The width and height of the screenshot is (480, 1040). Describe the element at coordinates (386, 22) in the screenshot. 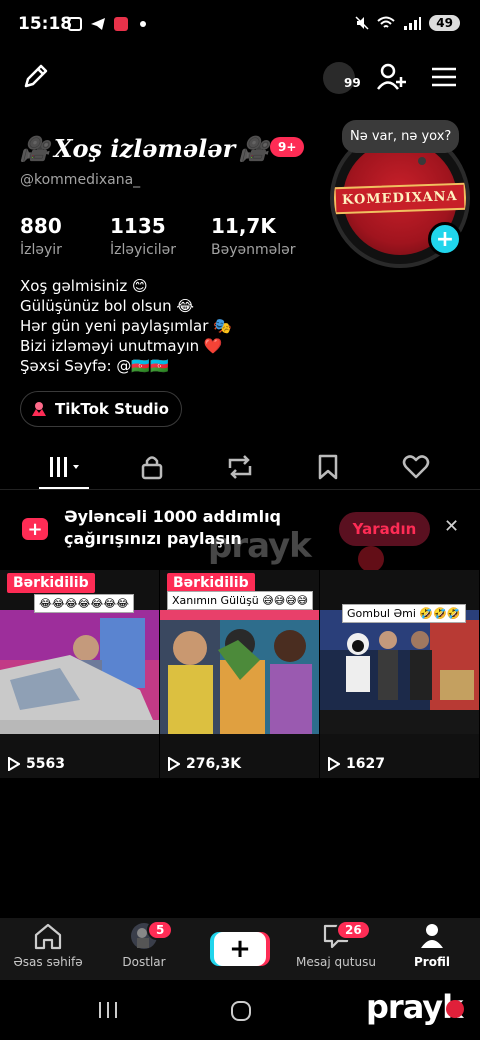

I see `wifi-icon` at that location.